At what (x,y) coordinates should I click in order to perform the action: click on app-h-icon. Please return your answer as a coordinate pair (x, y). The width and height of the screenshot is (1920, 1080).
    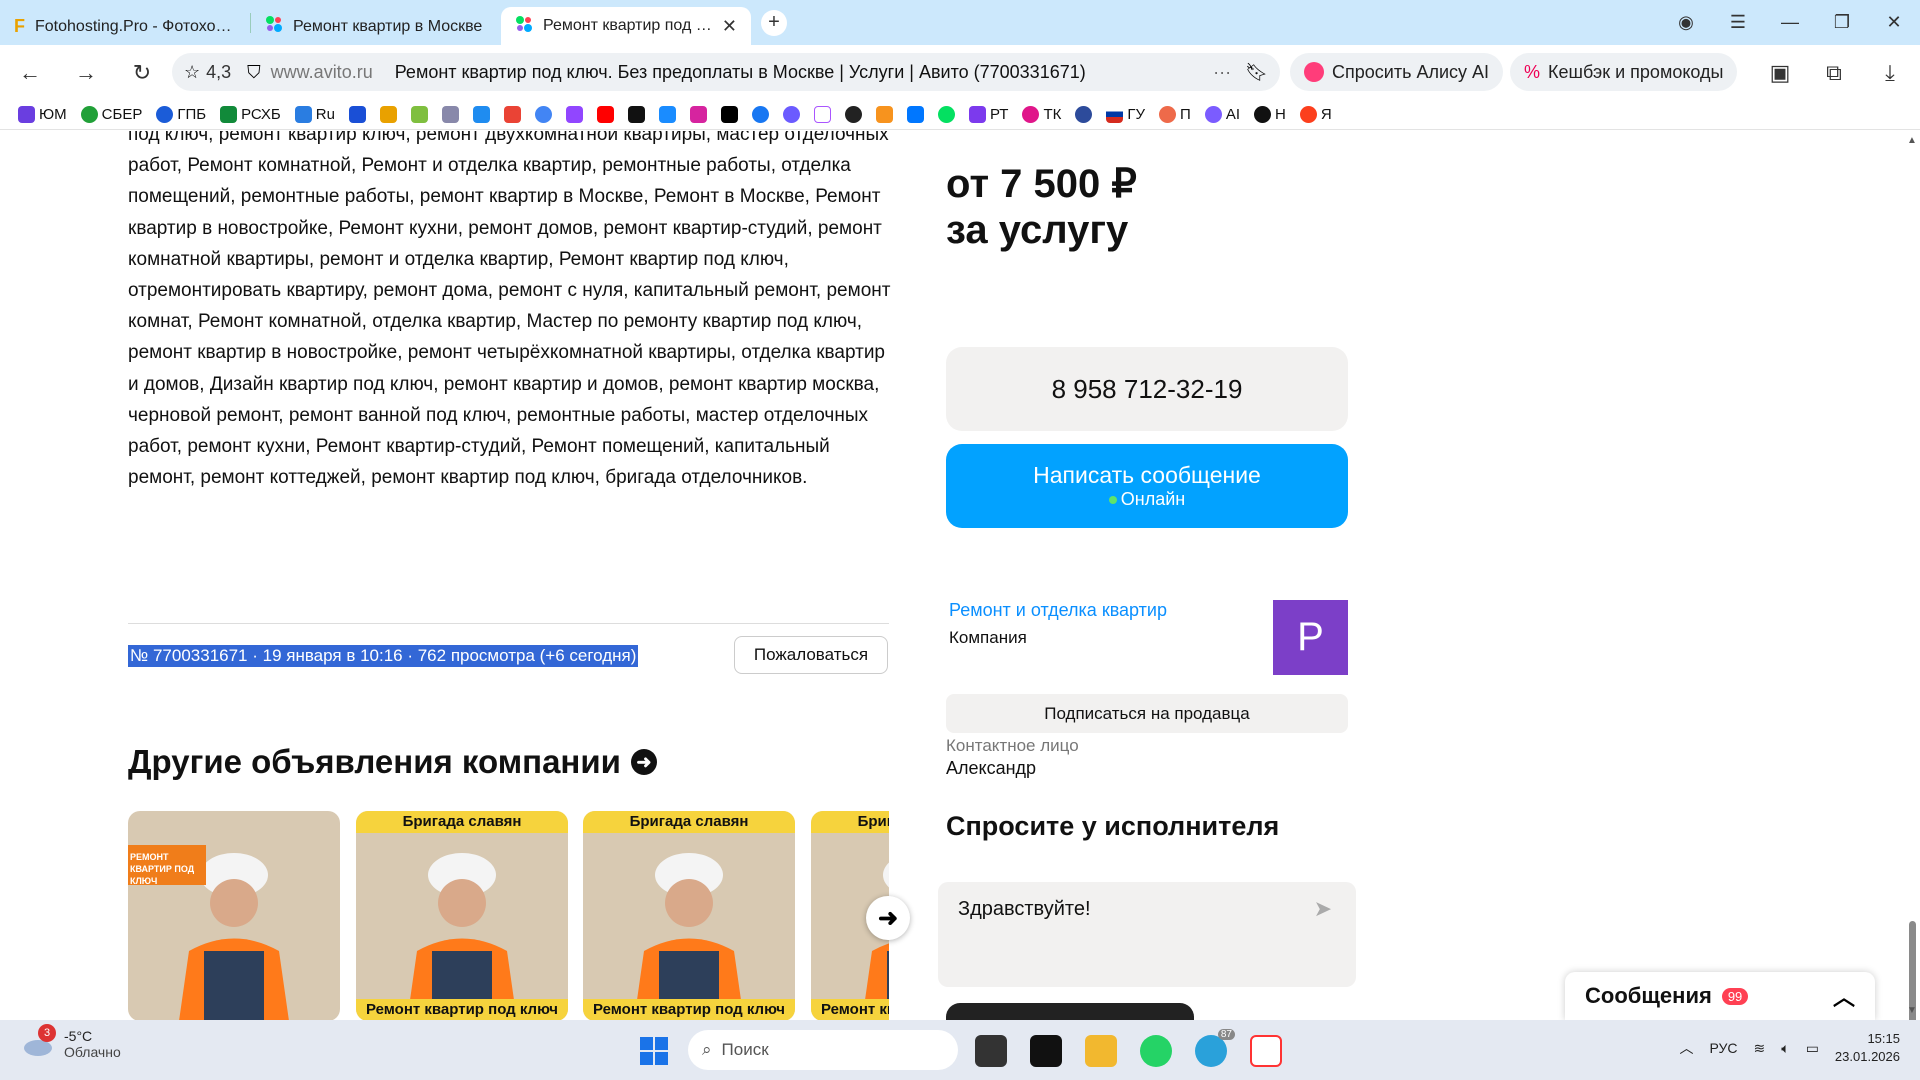
    Looking at the image, I should click on (1046, 1051).